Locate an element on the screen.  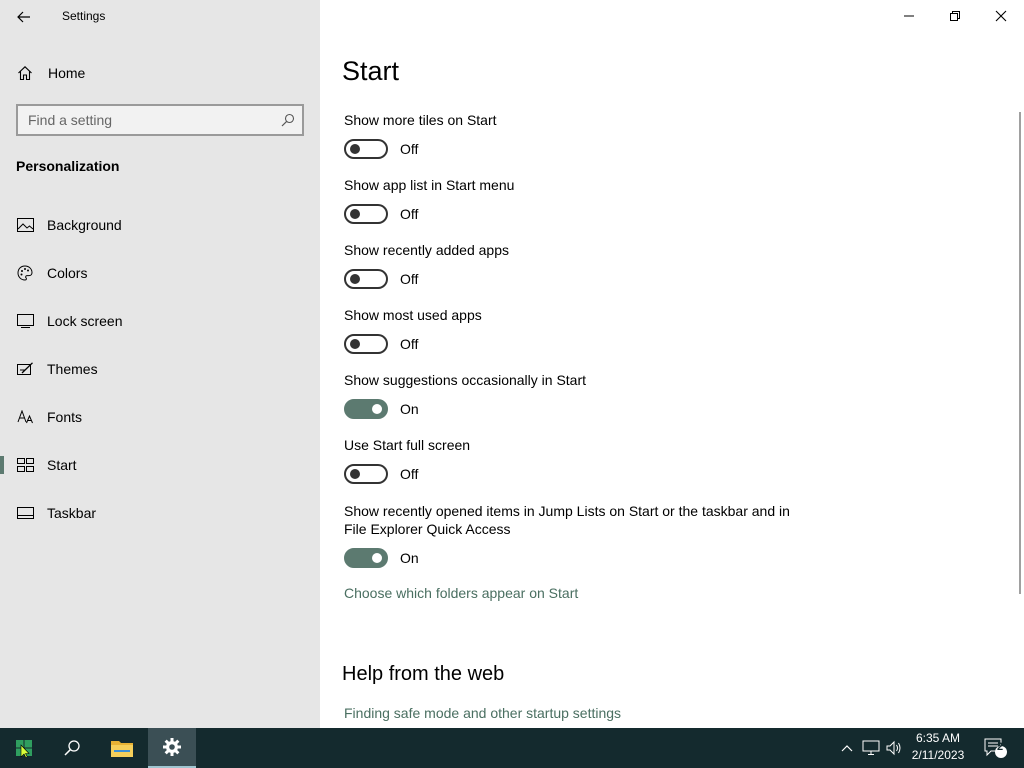
search-taskbar-button is located at coordinates (72, 748).